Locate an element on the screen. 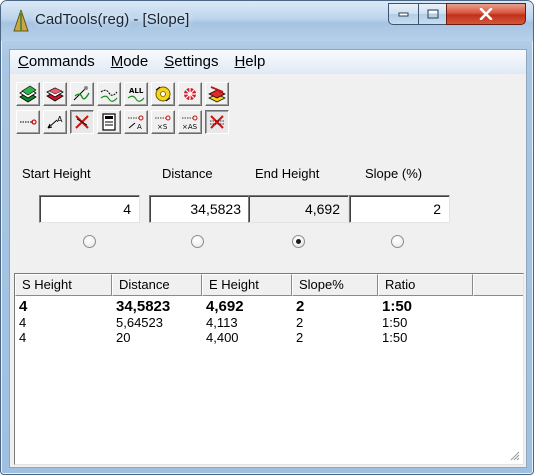 This screenshot has height=475, width=534. crossed-delete-button is located at coordinates (217, 122).